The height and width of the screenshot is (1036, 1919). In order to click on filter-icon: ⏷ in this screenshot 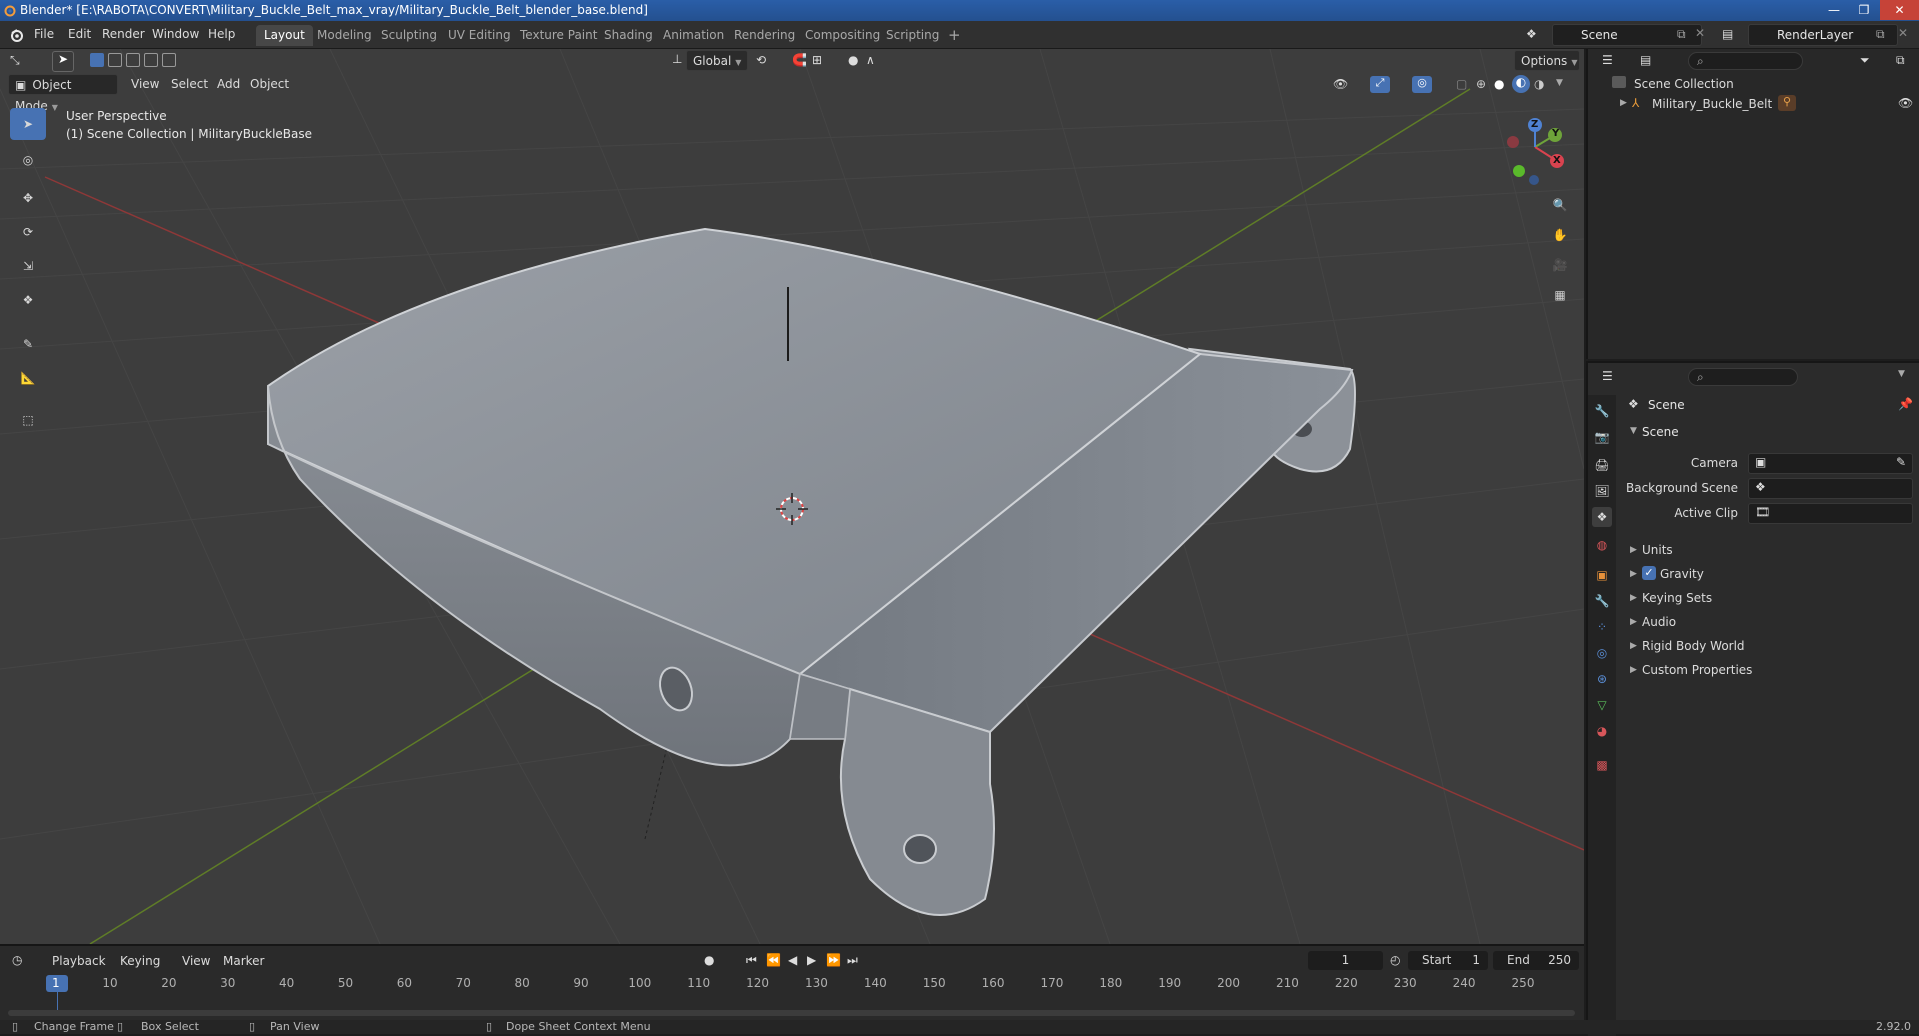, I will do `click(1865, 60)`.